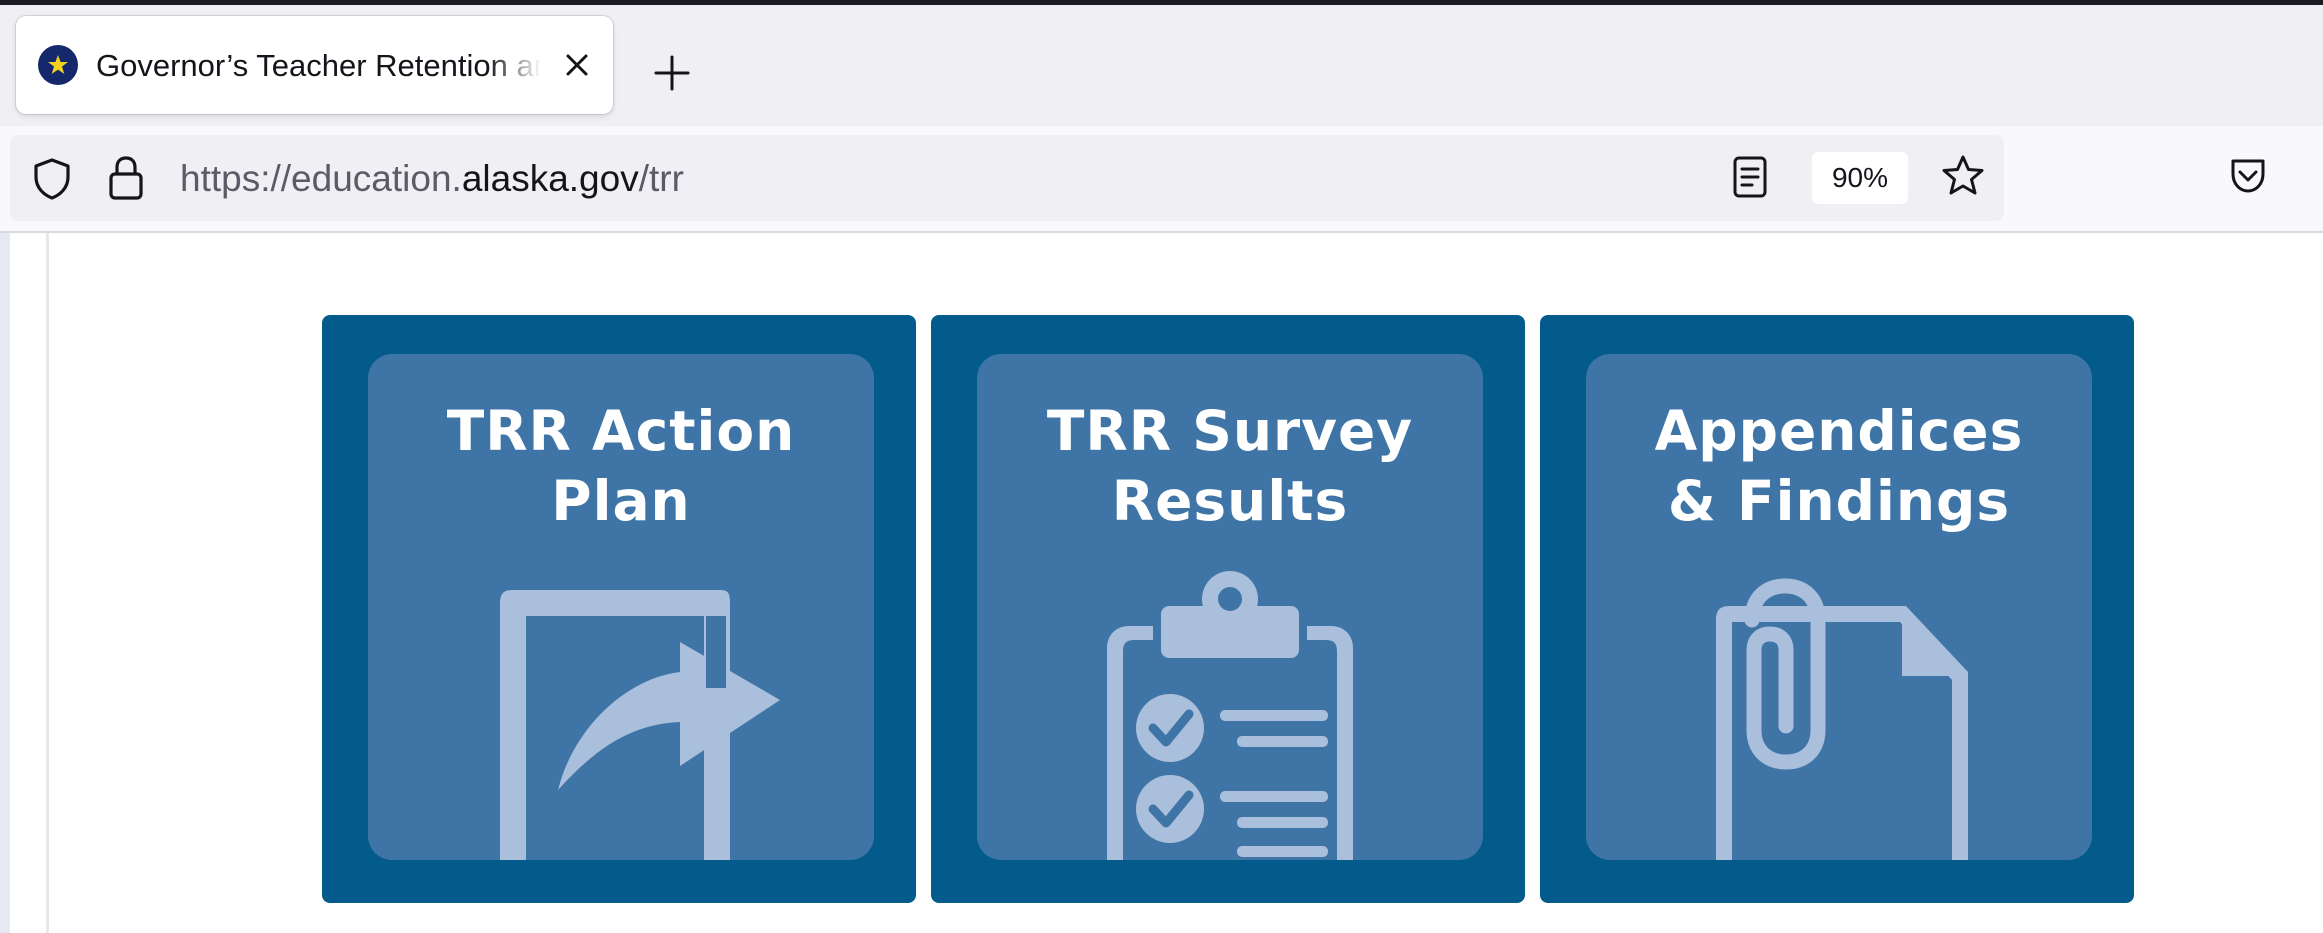  What do you see at coordinates (621, 501) in the screenshot?
I see `card-title-line2: Plan` at bounding box center [621, 501].